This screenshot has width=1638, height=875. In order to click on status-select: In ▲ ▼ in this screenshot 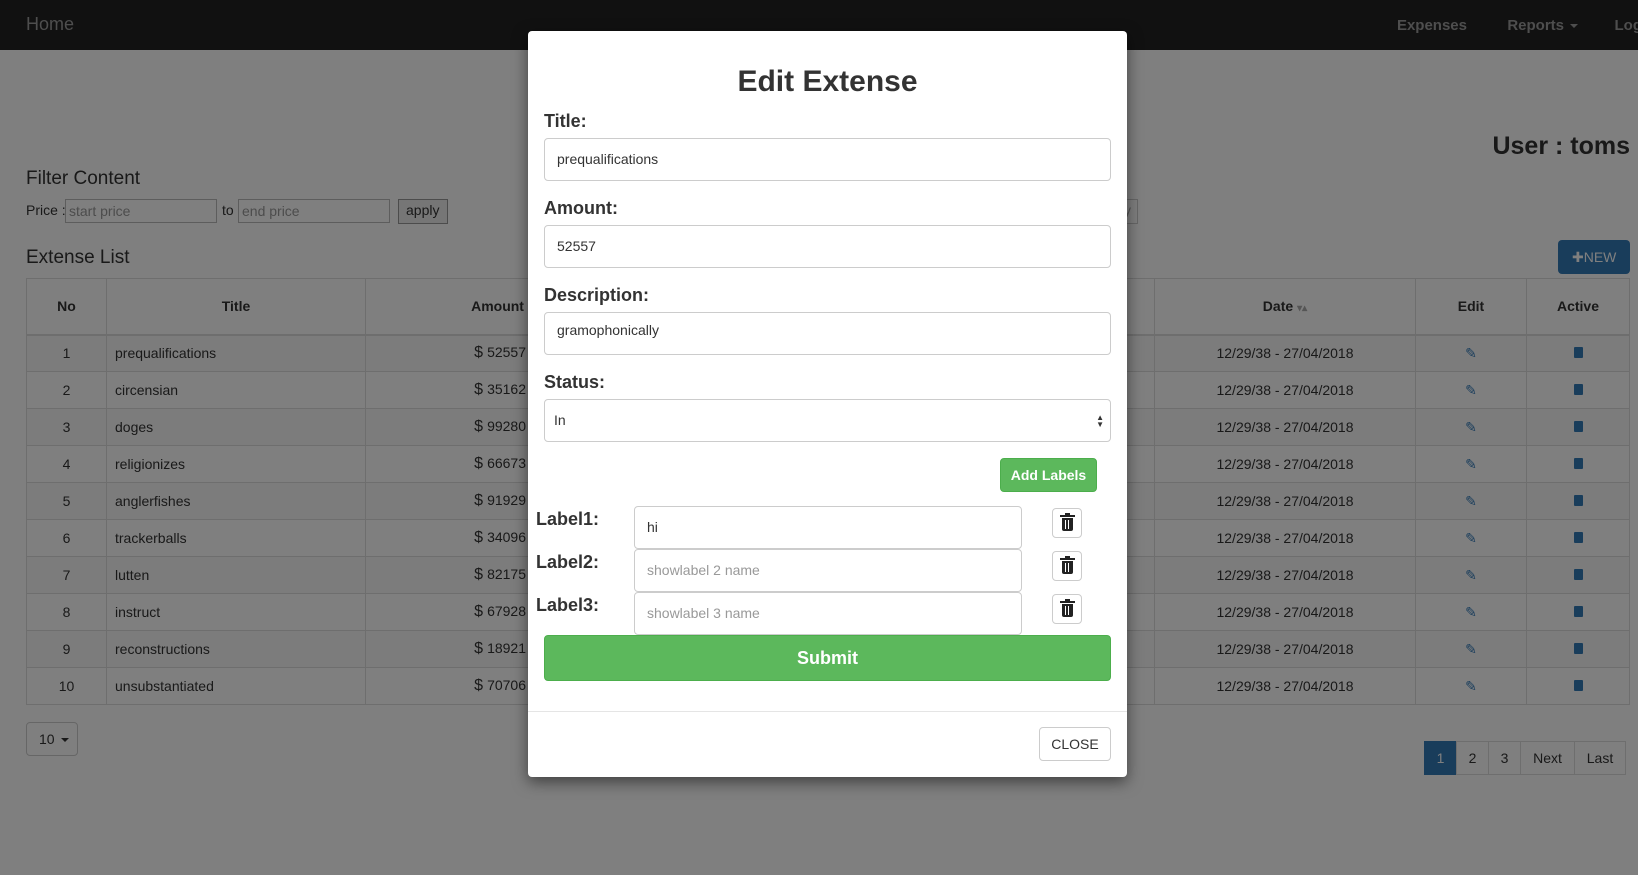, I will do `click(827, 420)`.